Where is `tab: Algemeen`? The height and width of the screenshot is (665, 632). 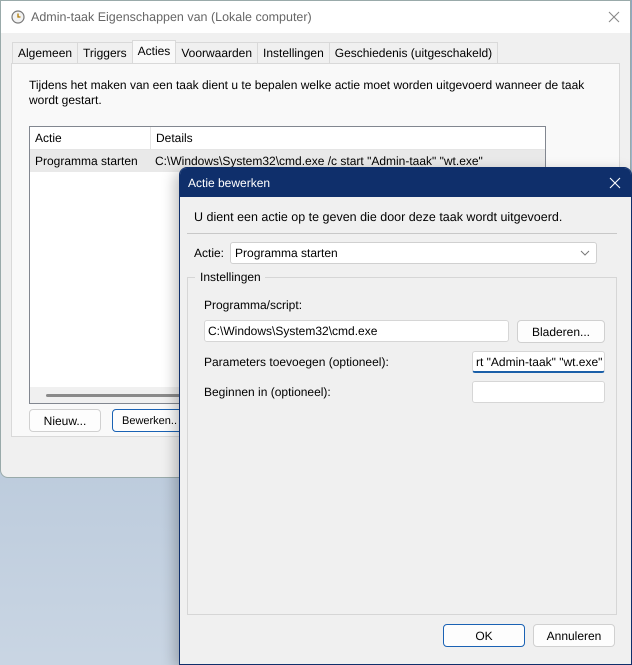
tab: Algemeen is located at coordinates (45, 52).